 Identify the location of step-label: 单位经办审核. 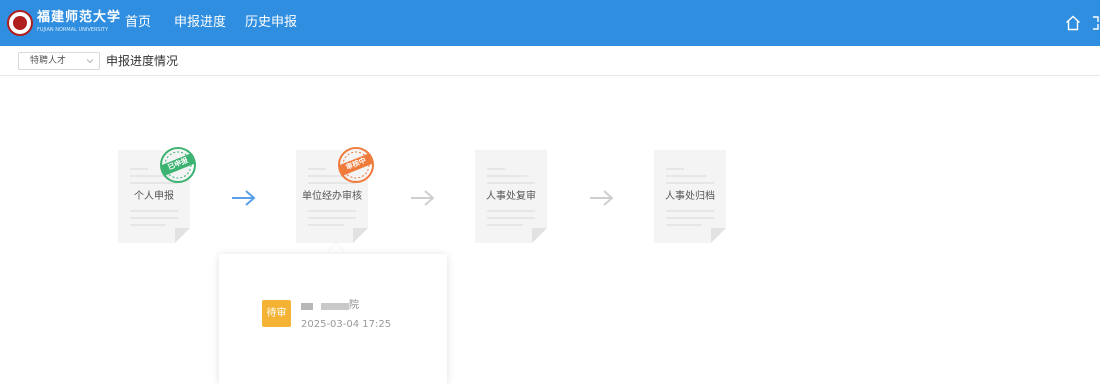
(332, 196).